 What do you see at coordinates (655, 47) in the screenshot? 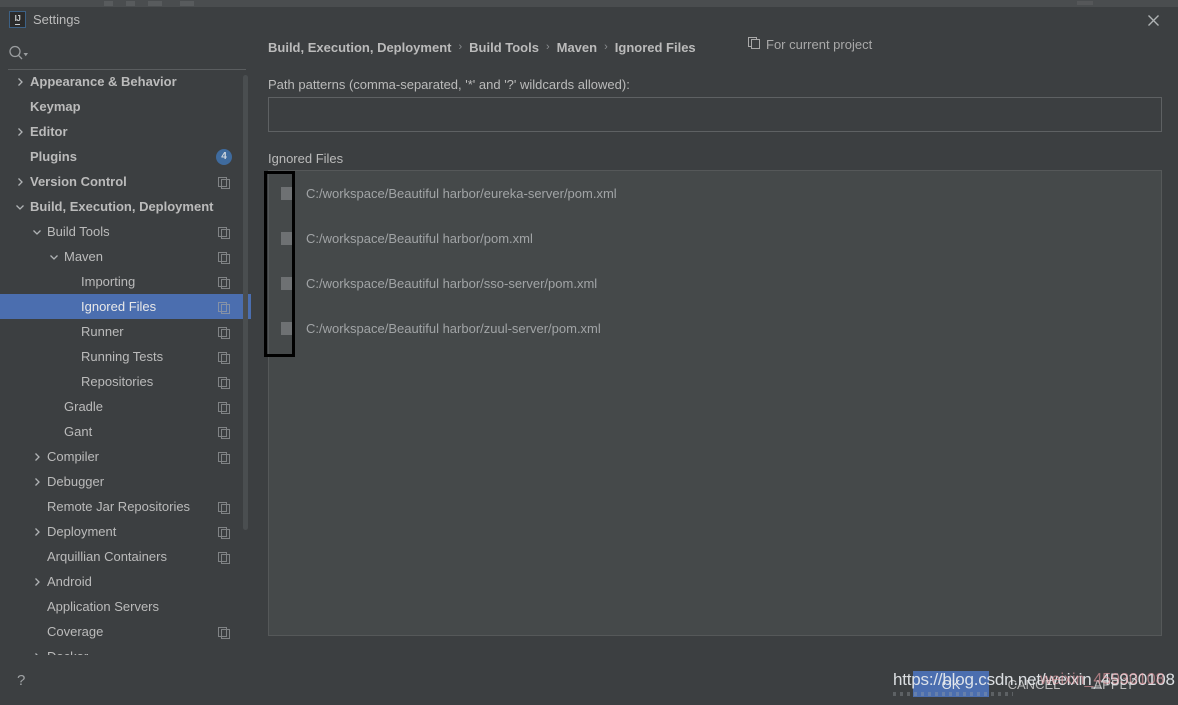
I see `breadcrumb-crumb-3: Ignored Files` at bounding box center [655, 47].